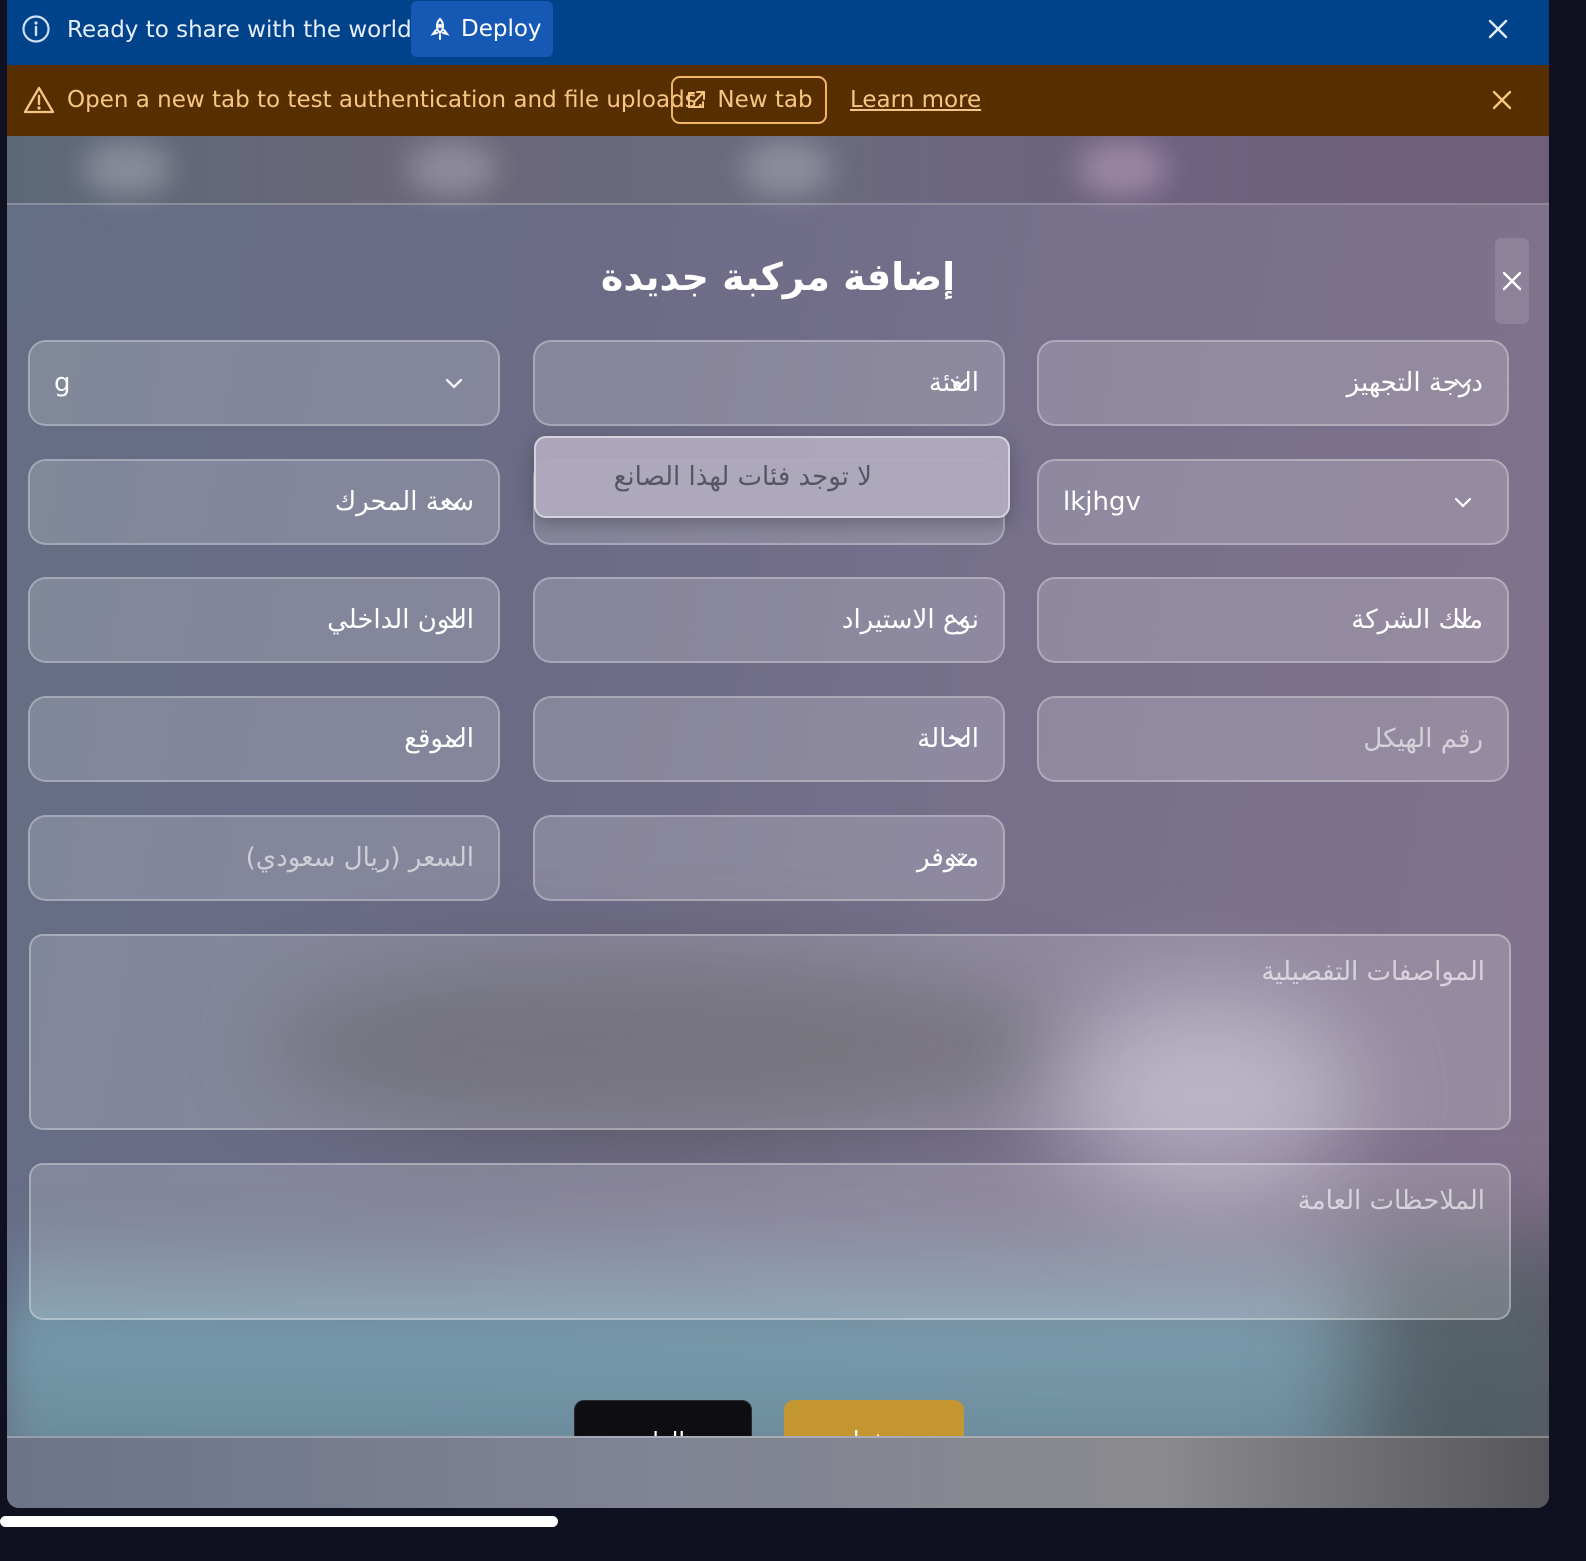  I want to click on learn-more-link: Learn more, so click(915, 100).